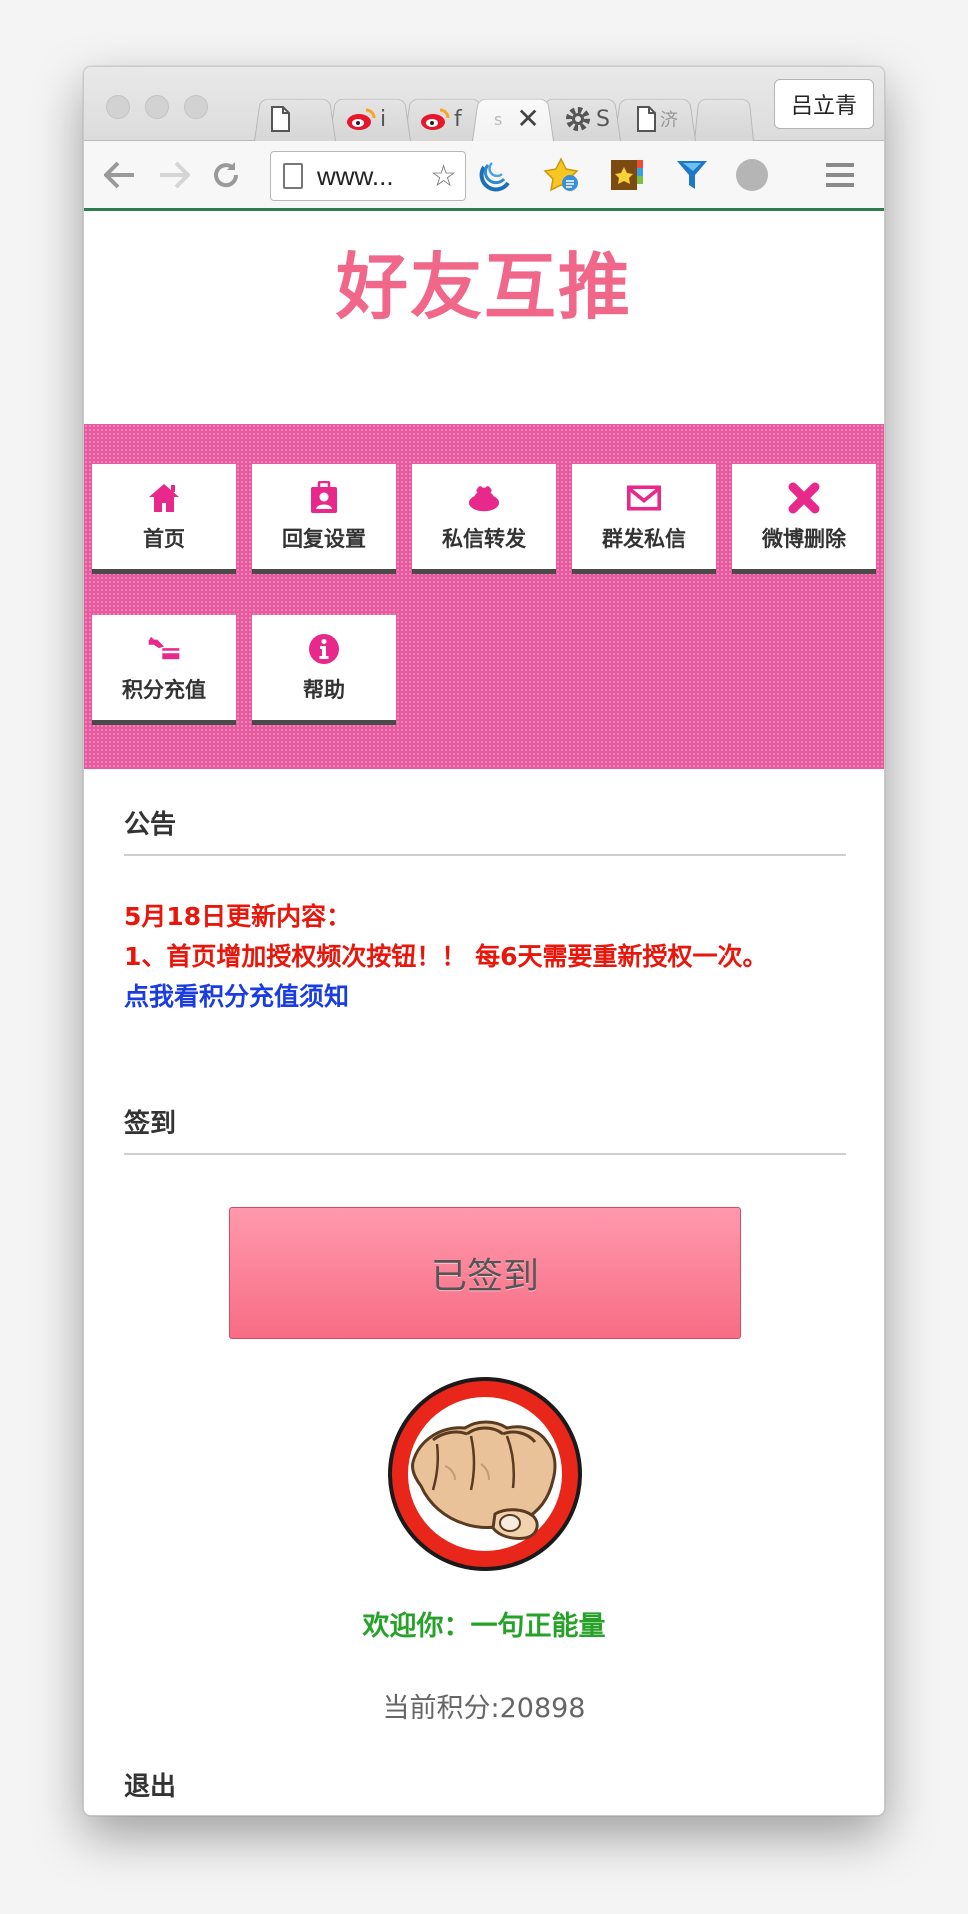  What do you see at coordinates (484, 498) in the screenshot?
I see `purse-icon` at bounding box center [484, 498].